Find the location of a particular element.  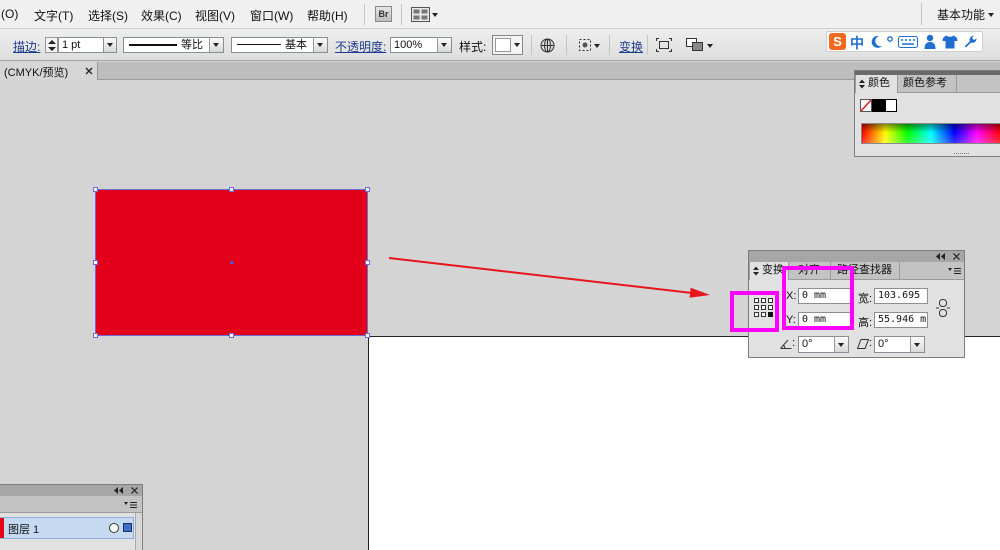

color-panel: 颜色 颜色参考 is located at coordinates (927, 113).